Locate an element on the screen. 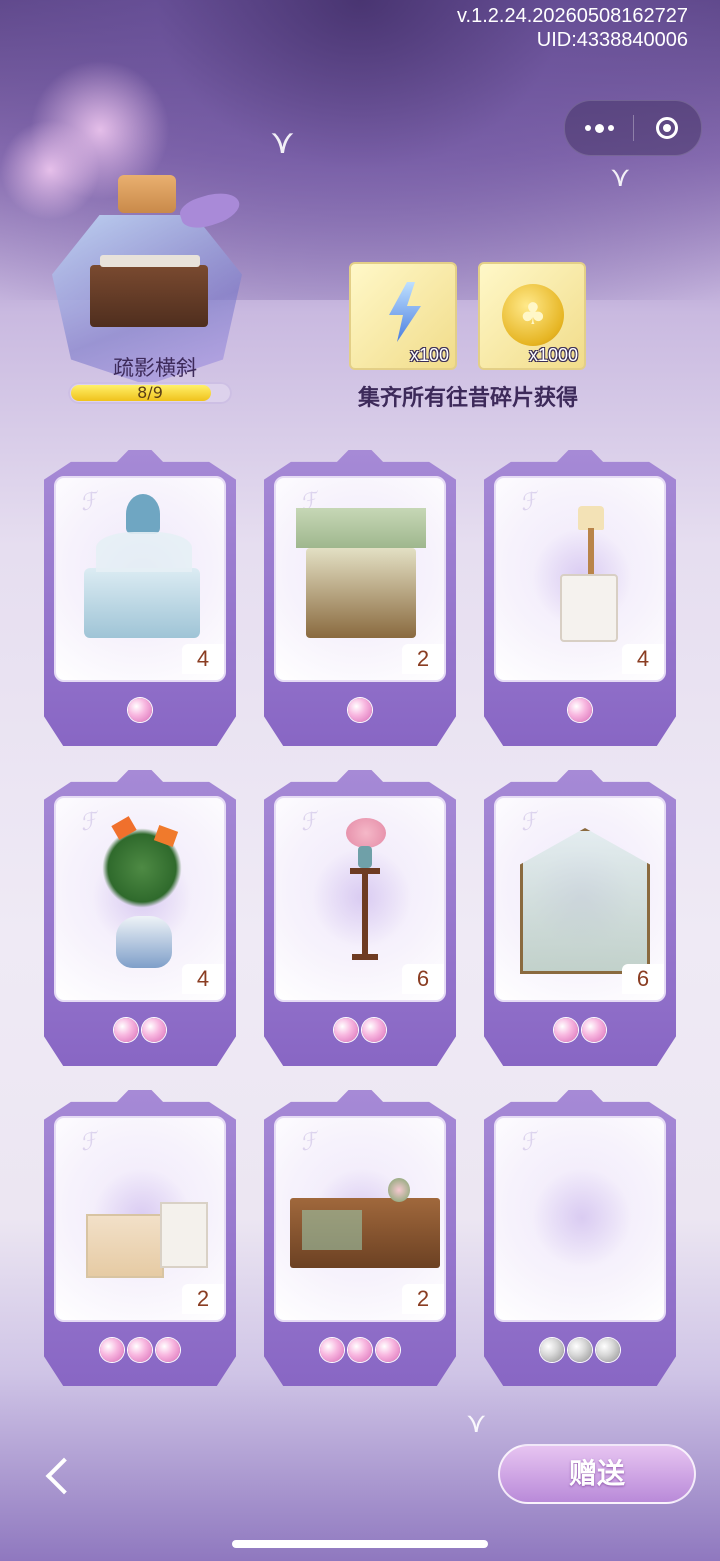  chevron-left-icon is located at coordinates (64, 1476).